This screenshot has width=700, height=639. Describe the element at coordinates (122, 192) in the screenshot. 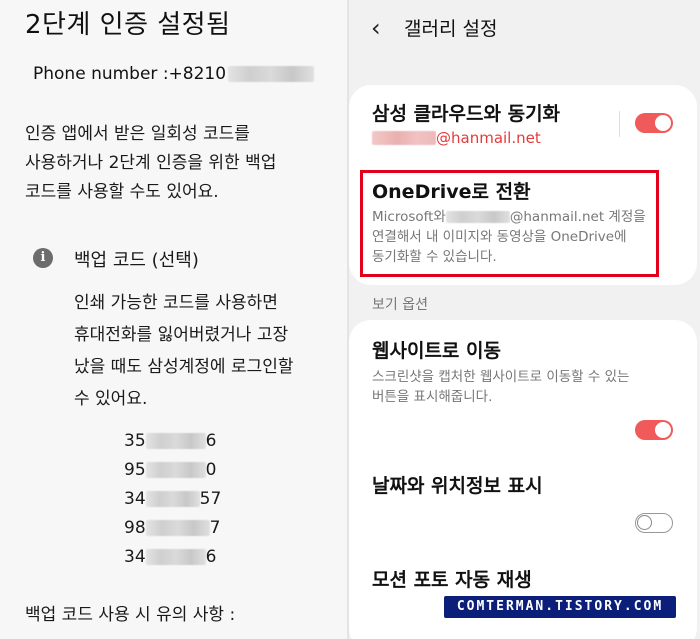

I see `intro-line: 코드를 사용할 수도 있어요.` at that location.